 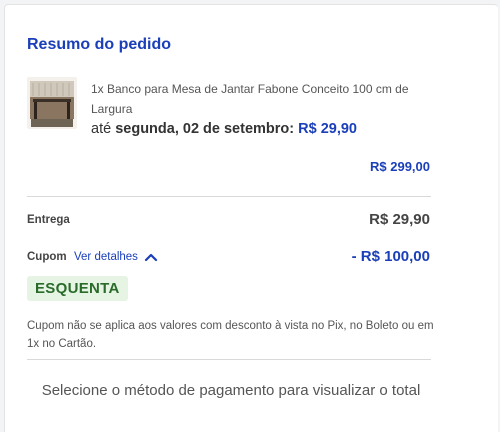 What do you see at coordinates (229, 359) in the screenshot?
I see `divider-bottom` at bounding box center [229, 359].